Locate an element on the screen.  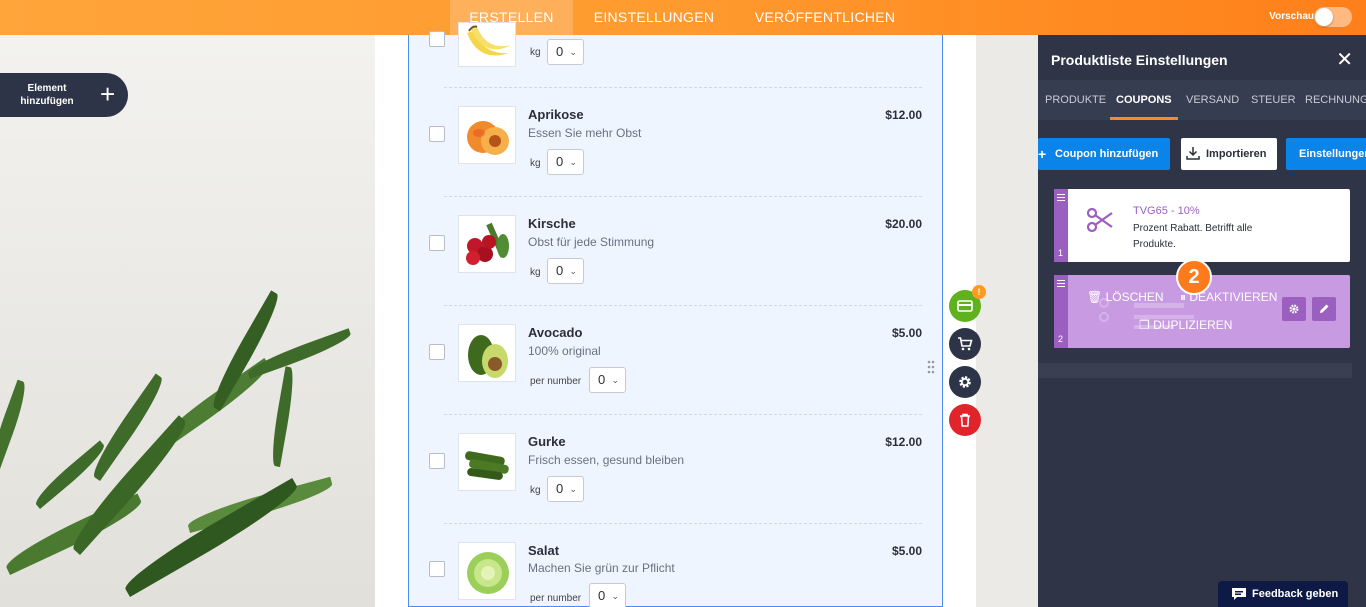
product-description: 100% original is located at coordinates (564, 351).